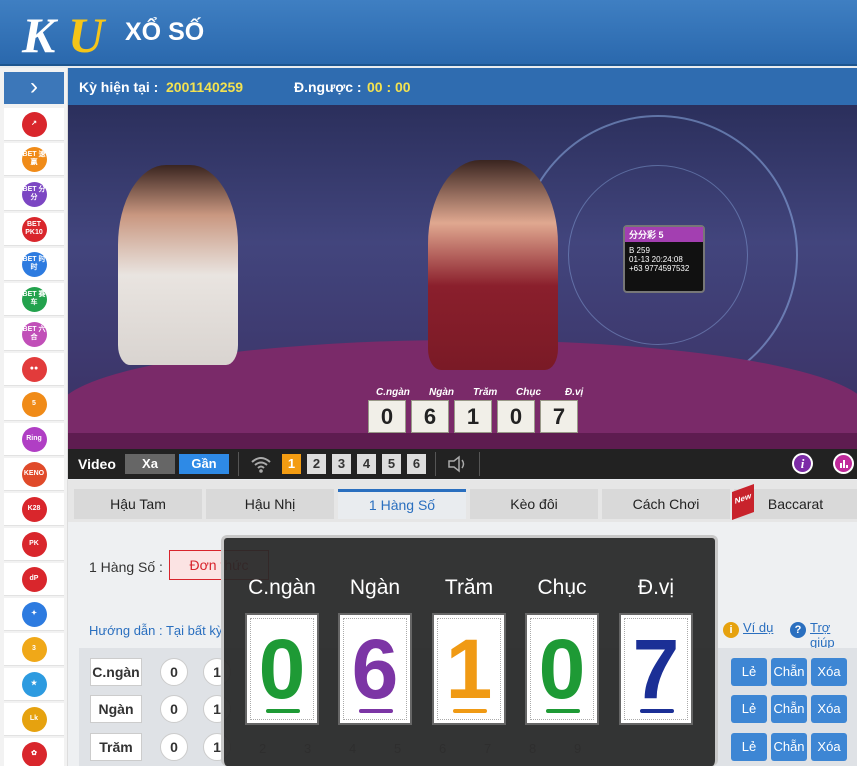  Describe the element at coordinates (205, 87) in the screenshot. I see `period-value: 2001140259` at that location.